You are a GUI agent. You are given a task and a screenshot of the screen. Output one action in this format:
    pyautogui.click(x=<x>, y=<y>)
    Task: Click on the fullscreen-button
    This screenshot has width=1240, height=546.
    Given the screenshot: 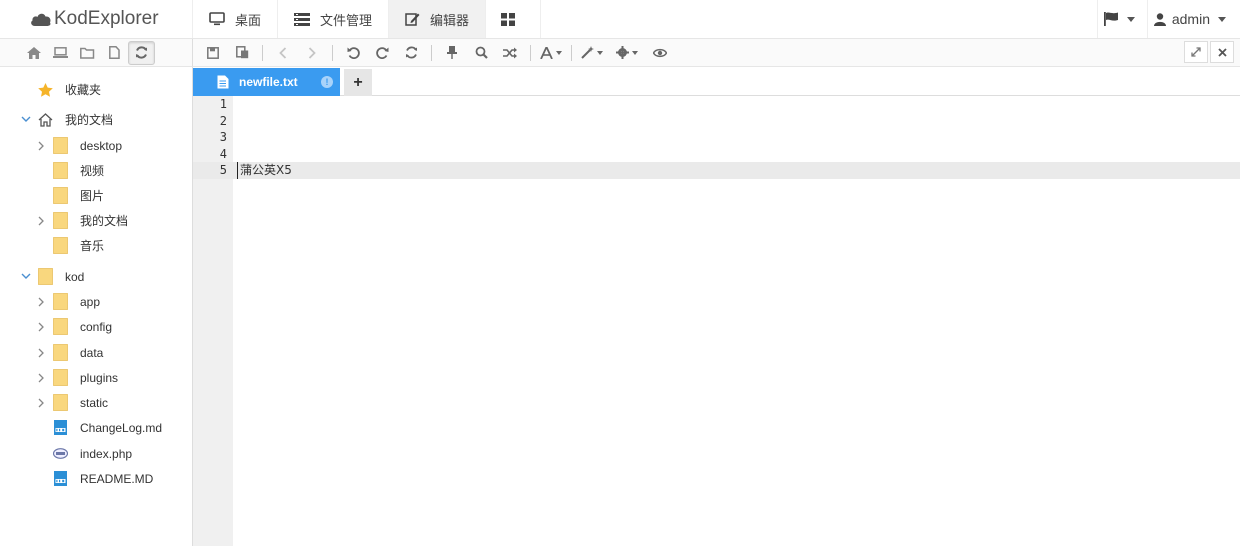 What is the action you would take?
    pyautogui.click(x=1196, y=52)
    